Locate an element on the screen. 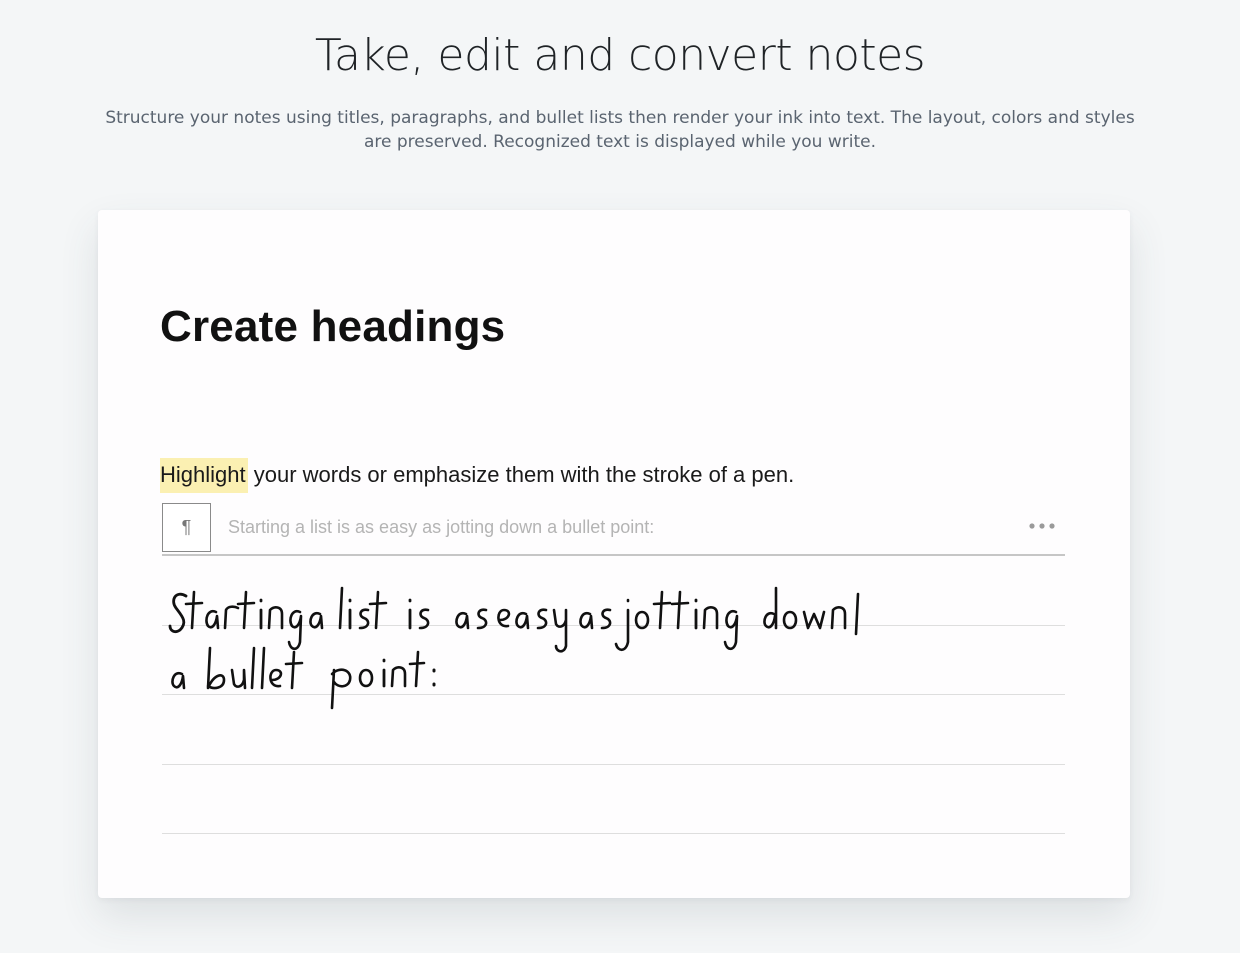 This screenshot has height=953, width=1240. ellipsis-icon is located at coordinates (1042, 526).